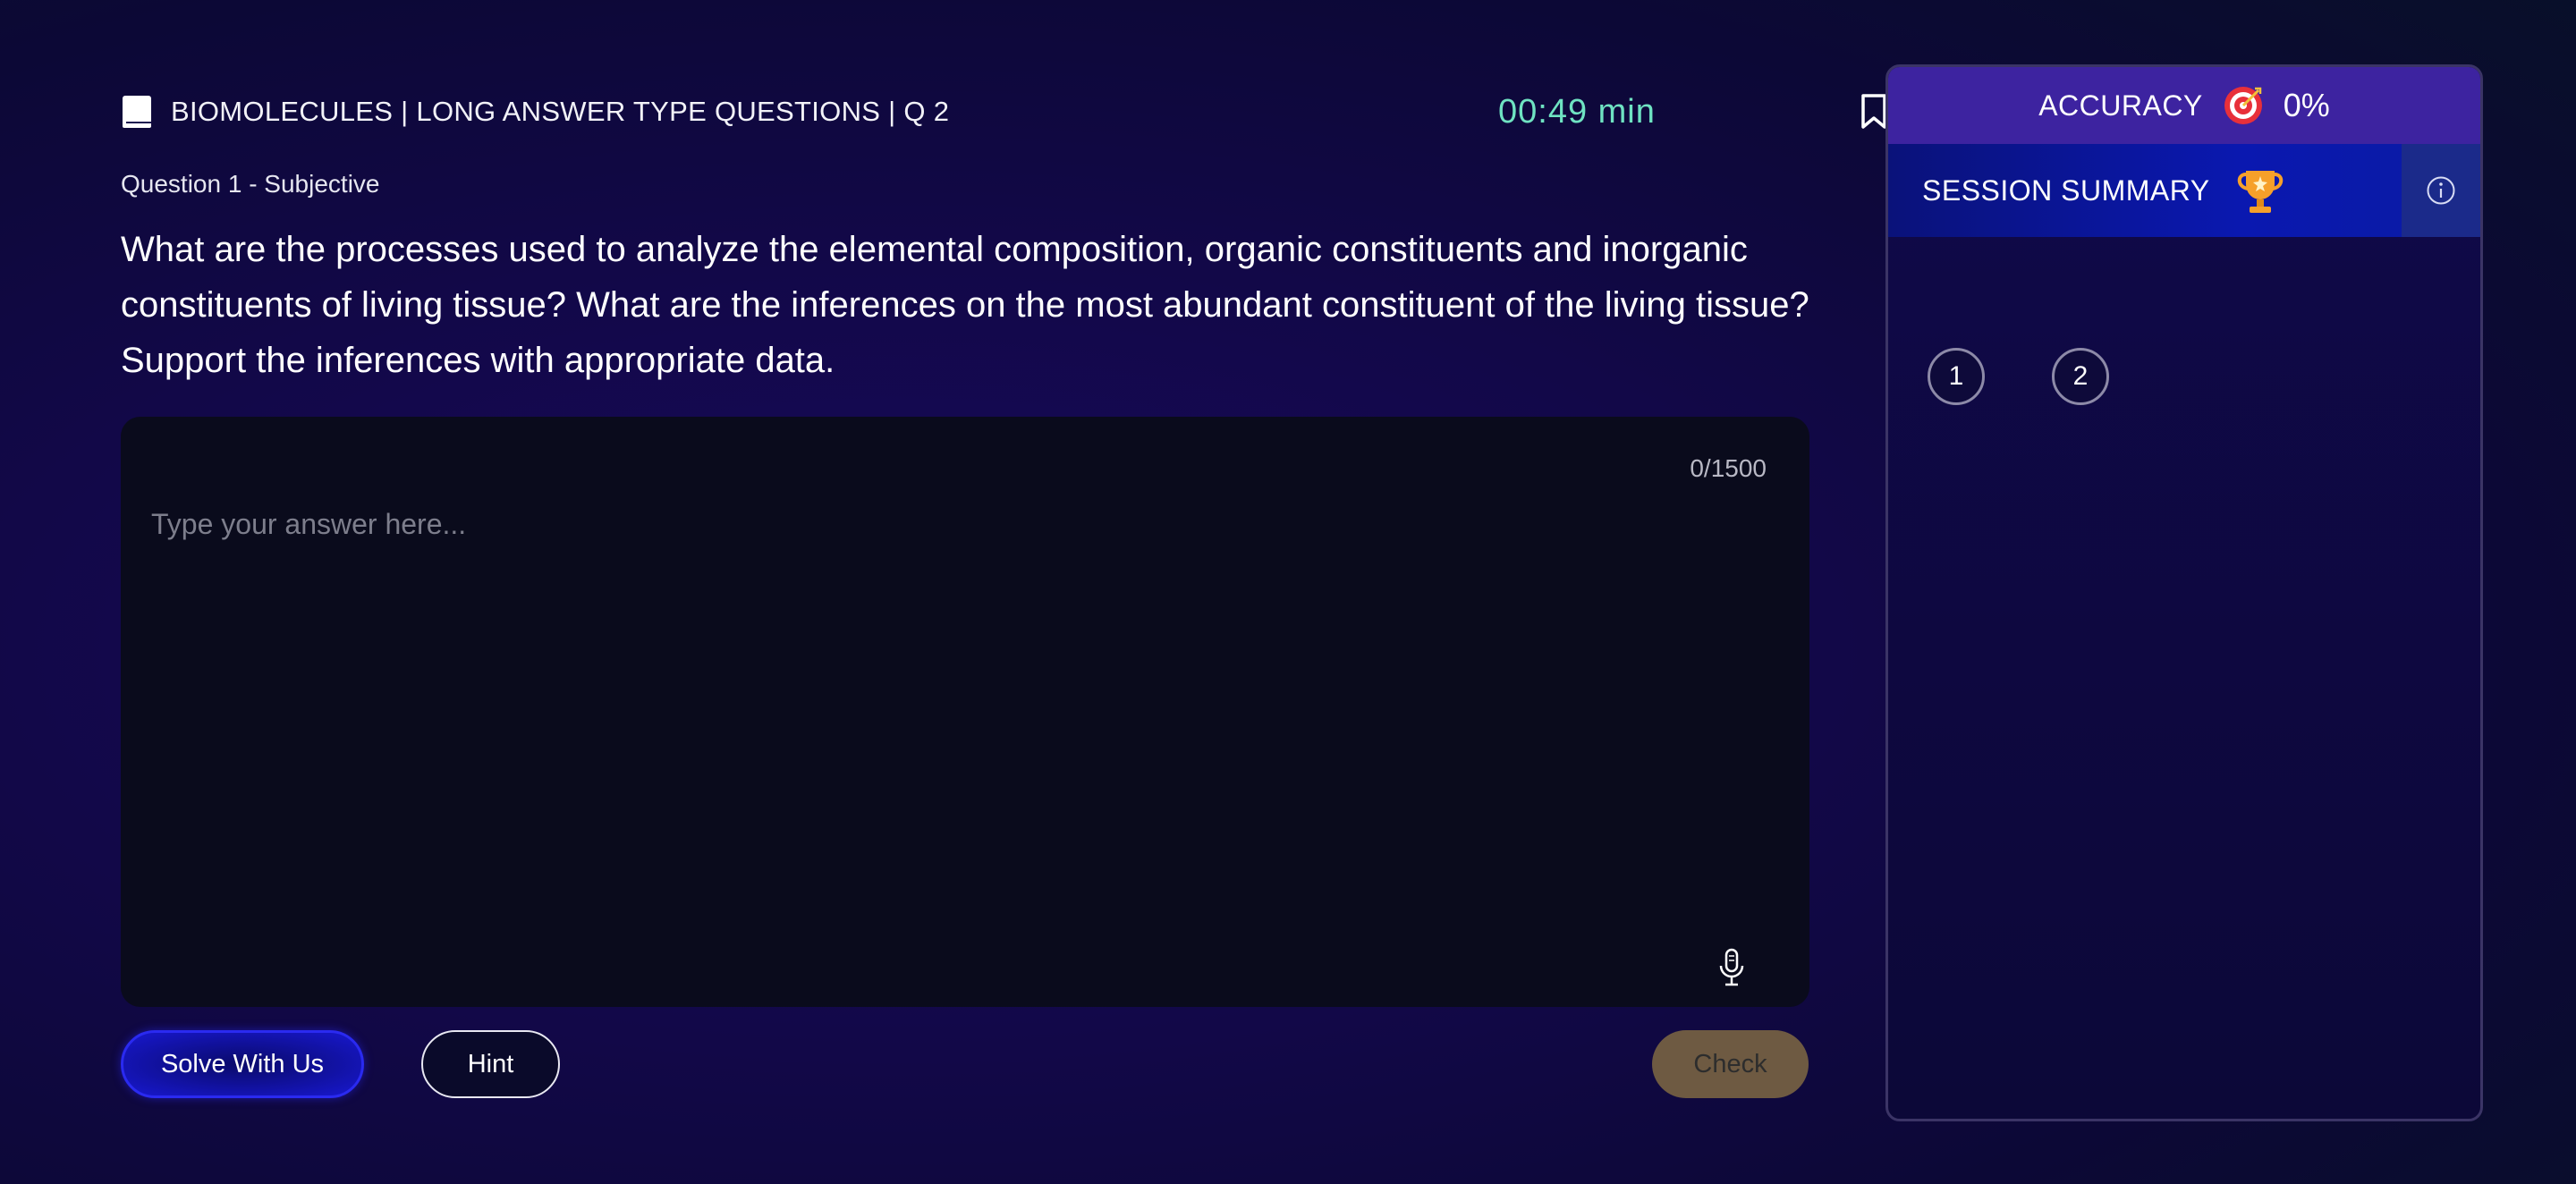 The height and width of the screenshot is (1184, 2576). Describe the element at coordinates (490, 1064) in the screenshot. I see `hint-button: Hint` at that location.